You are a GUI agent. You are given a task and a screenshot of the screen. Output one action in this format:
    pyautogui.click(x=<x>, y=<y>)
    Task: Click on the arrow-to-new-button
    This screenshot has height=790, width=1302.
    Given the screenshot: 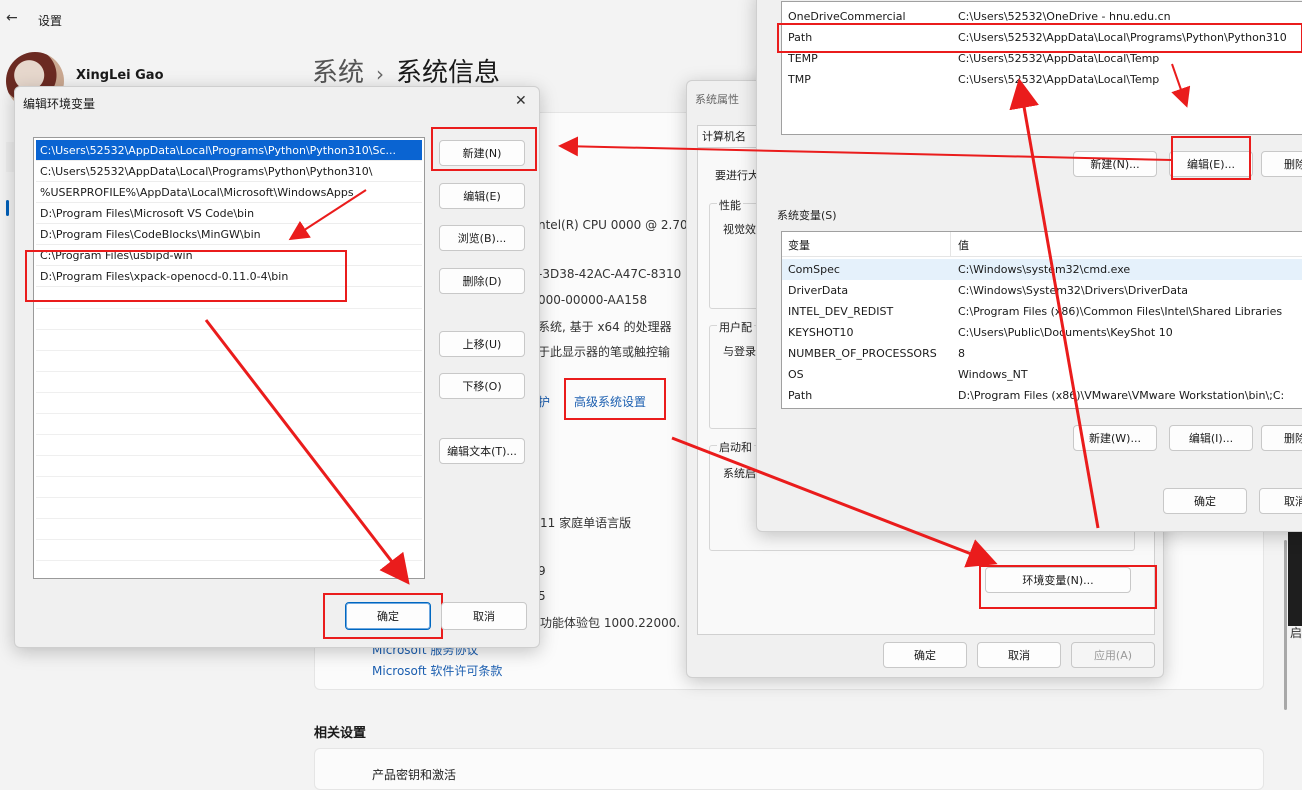 What is the action you would take?
    pyautogui.click(x=865, y=148)
    